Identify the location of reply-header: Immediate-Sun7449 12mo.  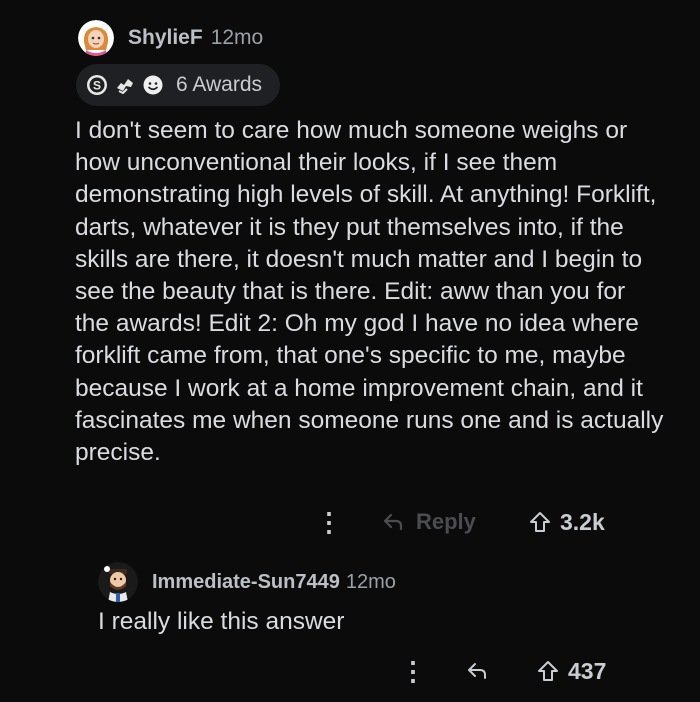
(247, 582).